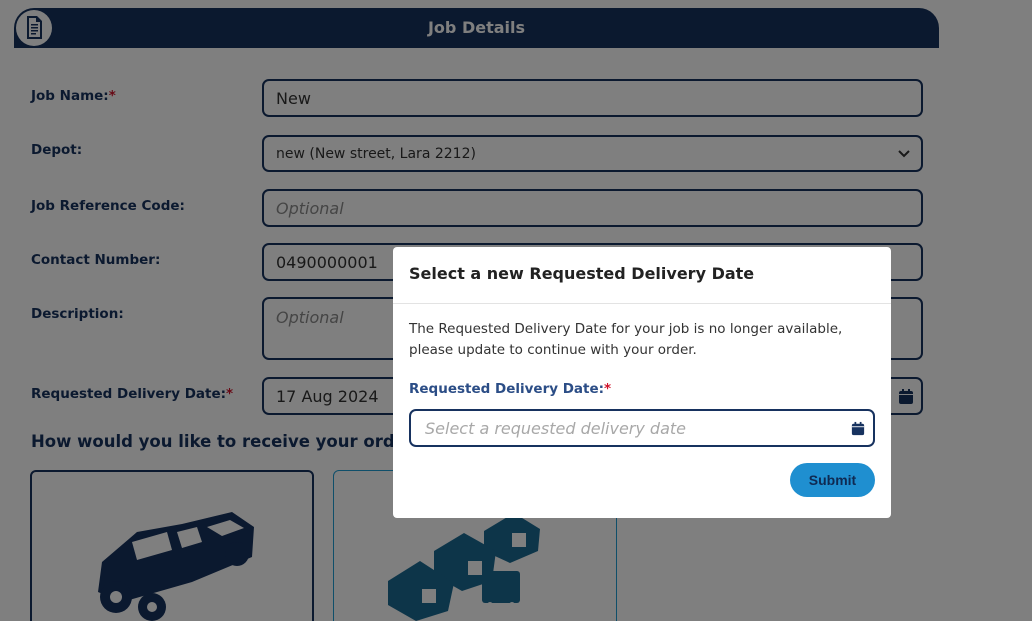 This screenshot has height=621, width=1032. What do you see at coordinates (642, 303) in the screenshot?
I see `modal-divider` at bounding box center [642, 303].